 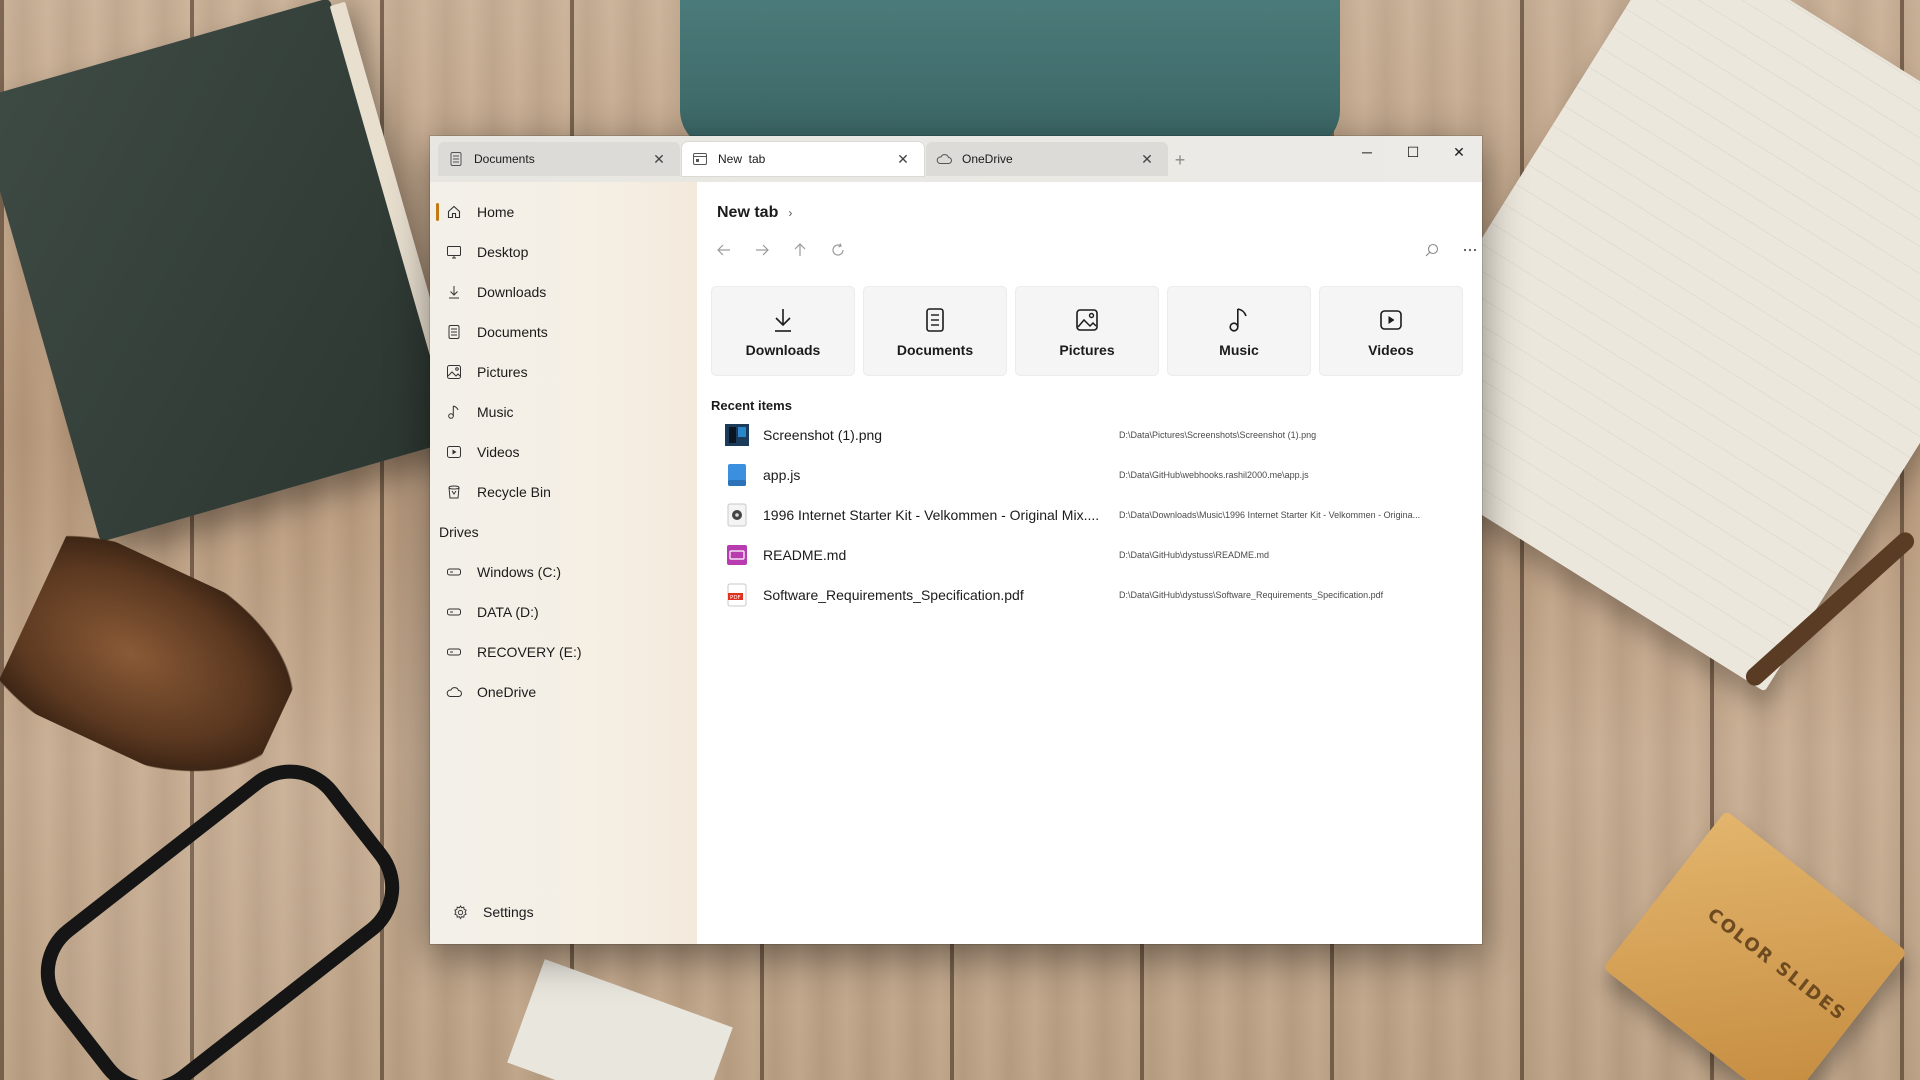 What do you see at coordinates (569, 912) in the screenshot?
I see `settings-button: Settings` at bounding box center [569, 912].